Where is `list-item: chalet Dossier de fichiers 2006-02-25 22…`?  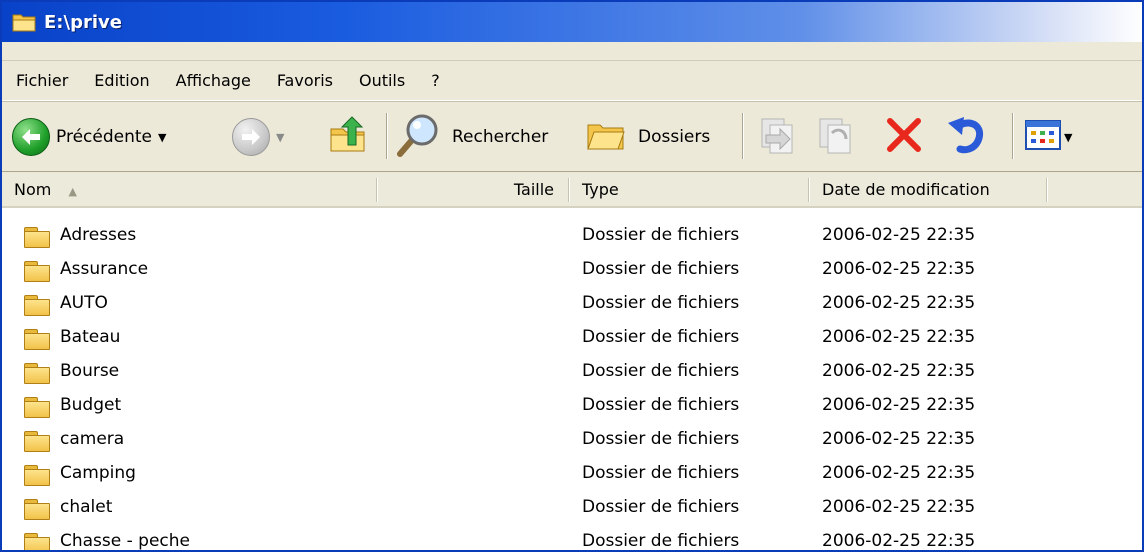
list-item: chalet Dossier de fichiers 2006-02-25 22… is located at coordinates (572, 507).